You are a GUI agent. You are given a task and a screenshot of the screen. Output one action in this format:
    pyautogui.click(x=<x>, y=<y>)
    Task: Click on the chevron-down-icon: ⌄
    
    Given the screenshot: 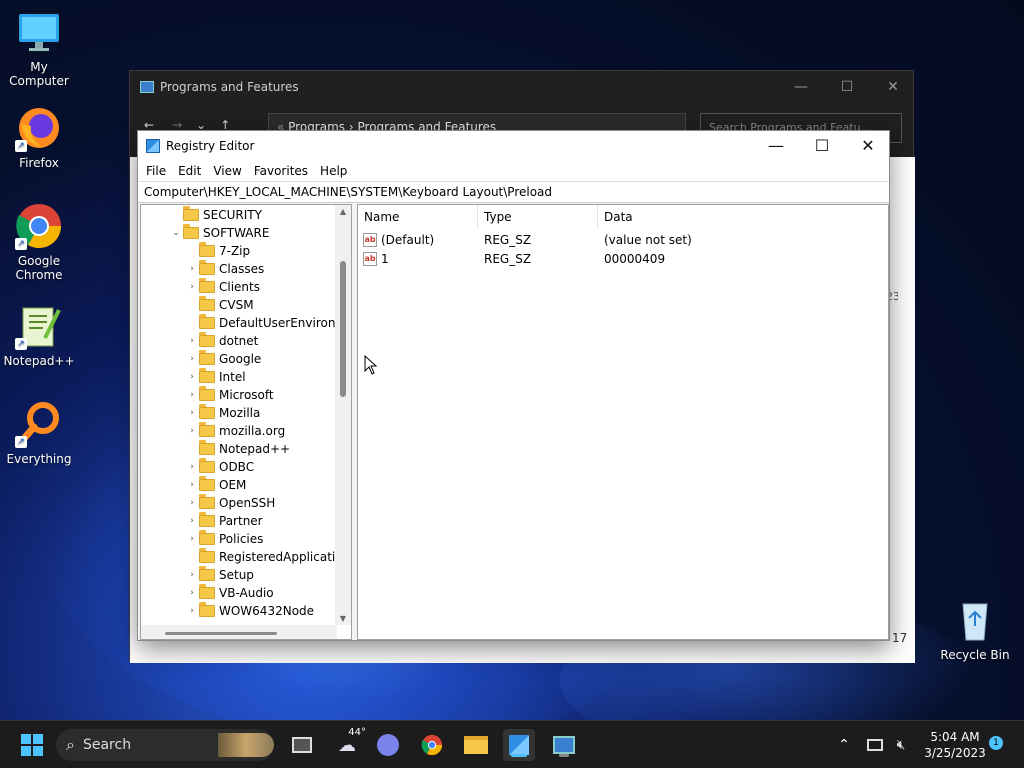 What is the action you would take?
    pyautogui.click(x=176, y=233)
    